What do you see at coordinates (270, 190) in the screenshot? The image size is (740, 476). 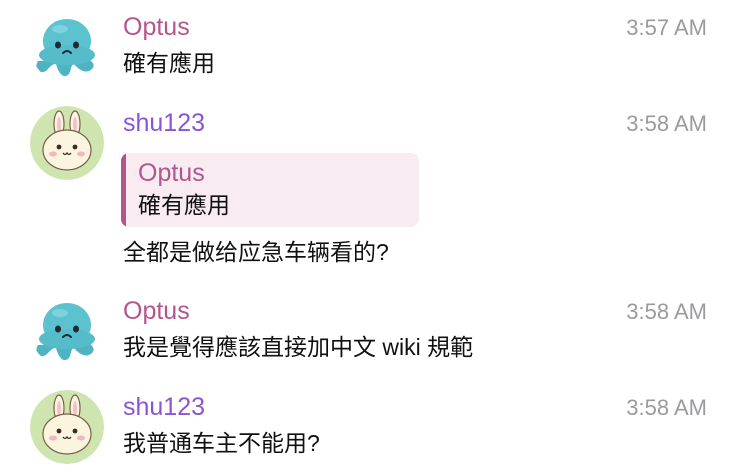 I see `reply-quote: Optus 確有應用` at bounding box center [270, 190].